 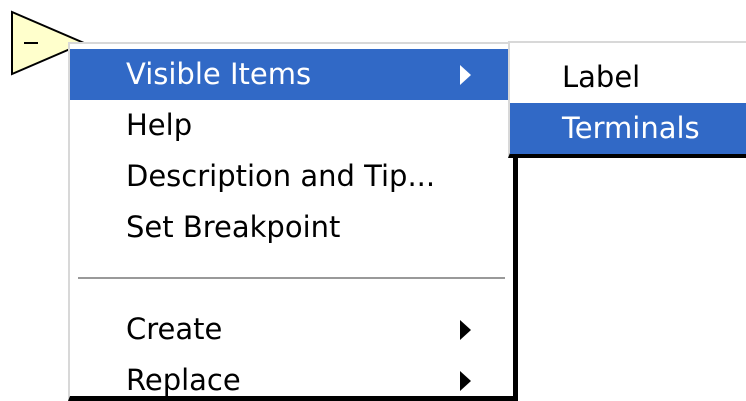 What do you see at coordinates (291, 329) in the screenshot?
I see `menu-item-create: Create` at bounding box center [291, 329].